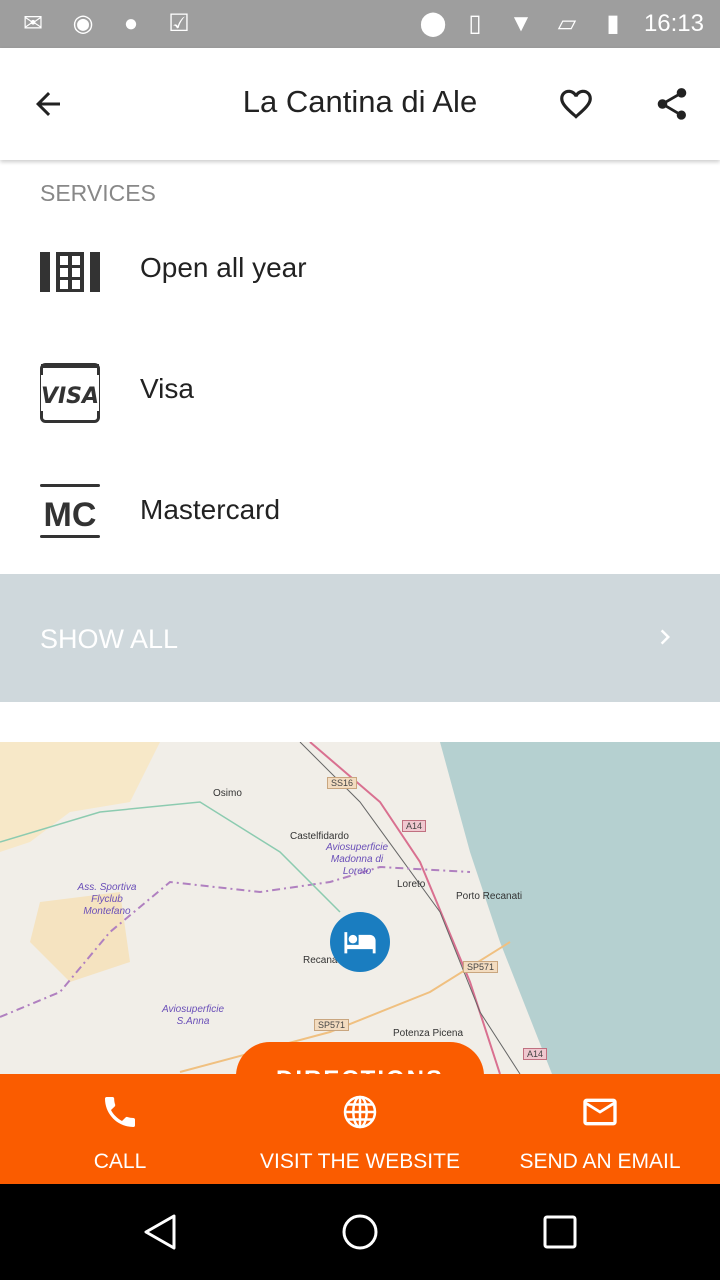 The height and width of the screenshot is (1280, 720). What do you see at coordinates (131, 23) in the screenshot?
I see `android-icon: ●` at bounding box center [131, 23].